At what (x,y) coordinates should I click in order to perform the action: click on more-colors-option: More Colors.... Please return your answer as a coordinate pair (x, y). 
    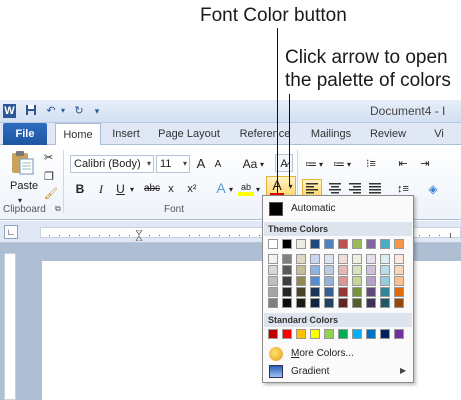
    Looking at the image, I should click on (322, 354).